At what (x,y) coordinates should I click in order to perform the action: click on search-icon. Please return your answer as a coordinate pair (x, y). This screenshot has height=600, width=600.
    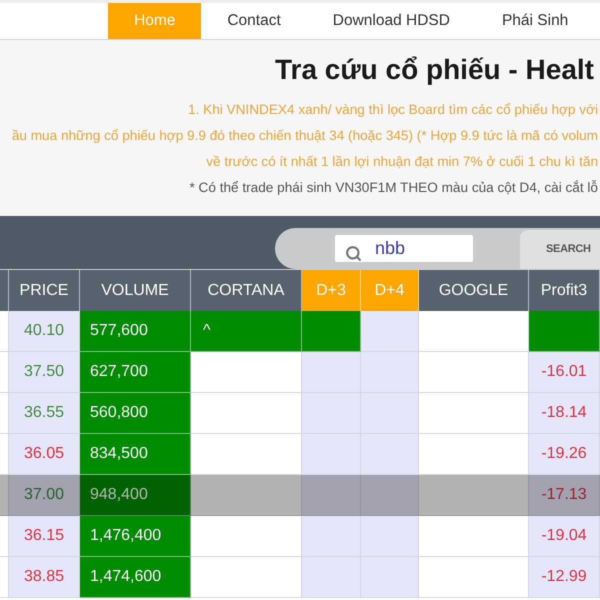
    Looking at the image, I should click on (353, 253).